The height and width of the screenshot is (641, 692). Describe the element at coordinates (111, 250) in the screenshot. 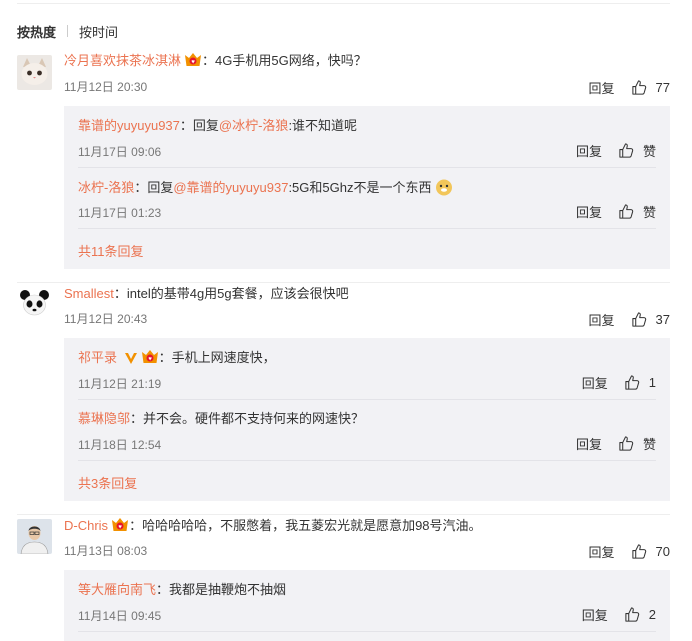

I see `more-replies-link: 共11条回复` at that location.